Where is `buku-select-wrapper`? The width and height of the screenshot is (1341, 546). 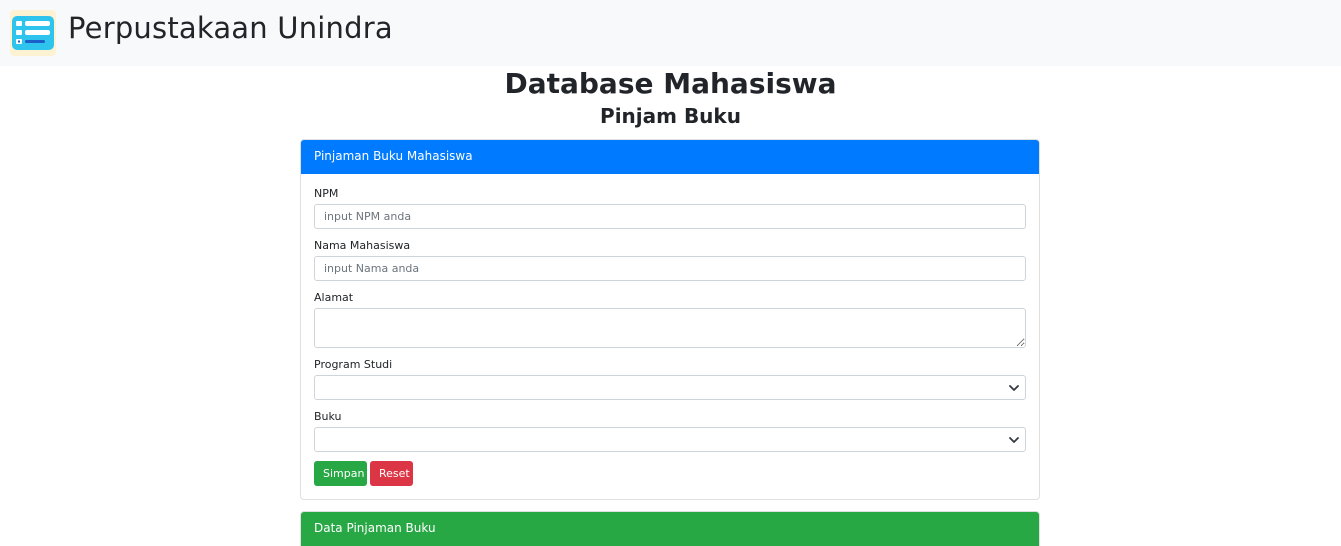 buku-select-wrapper is located at coordinates (670, 439).